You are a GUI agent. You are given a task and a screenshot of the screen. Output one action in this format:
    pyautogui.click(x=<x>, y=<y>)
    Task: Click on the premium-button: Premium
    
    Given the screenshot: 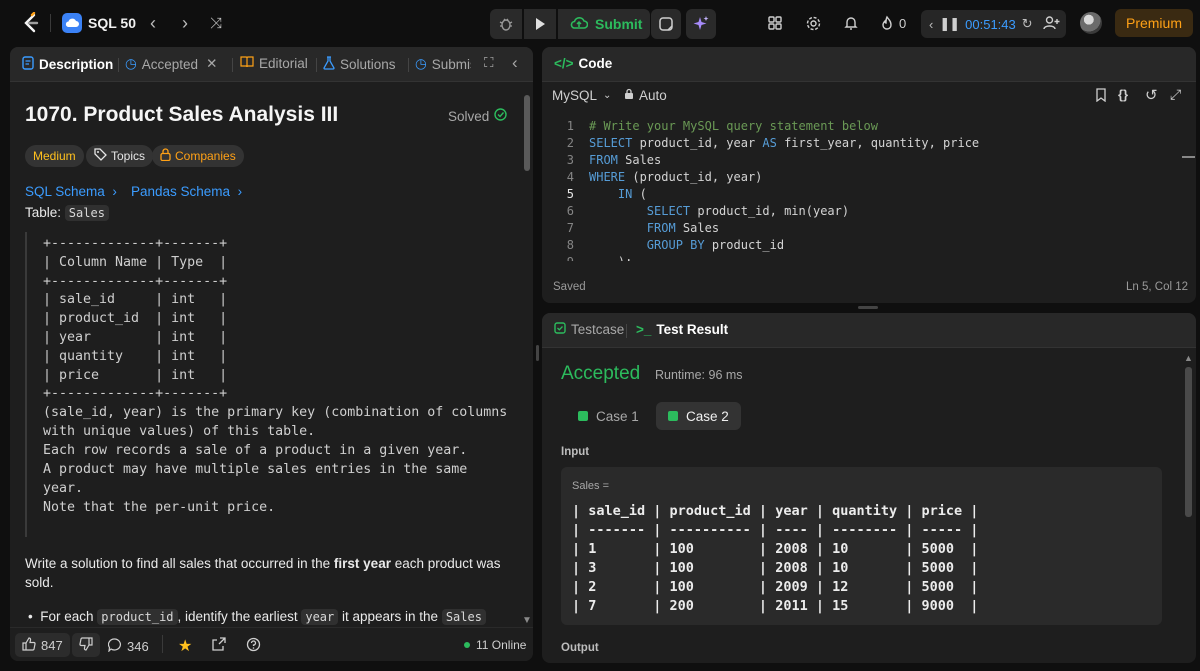 What is the action you would take?
    pyautogui.click(x=1154, y=23)
    